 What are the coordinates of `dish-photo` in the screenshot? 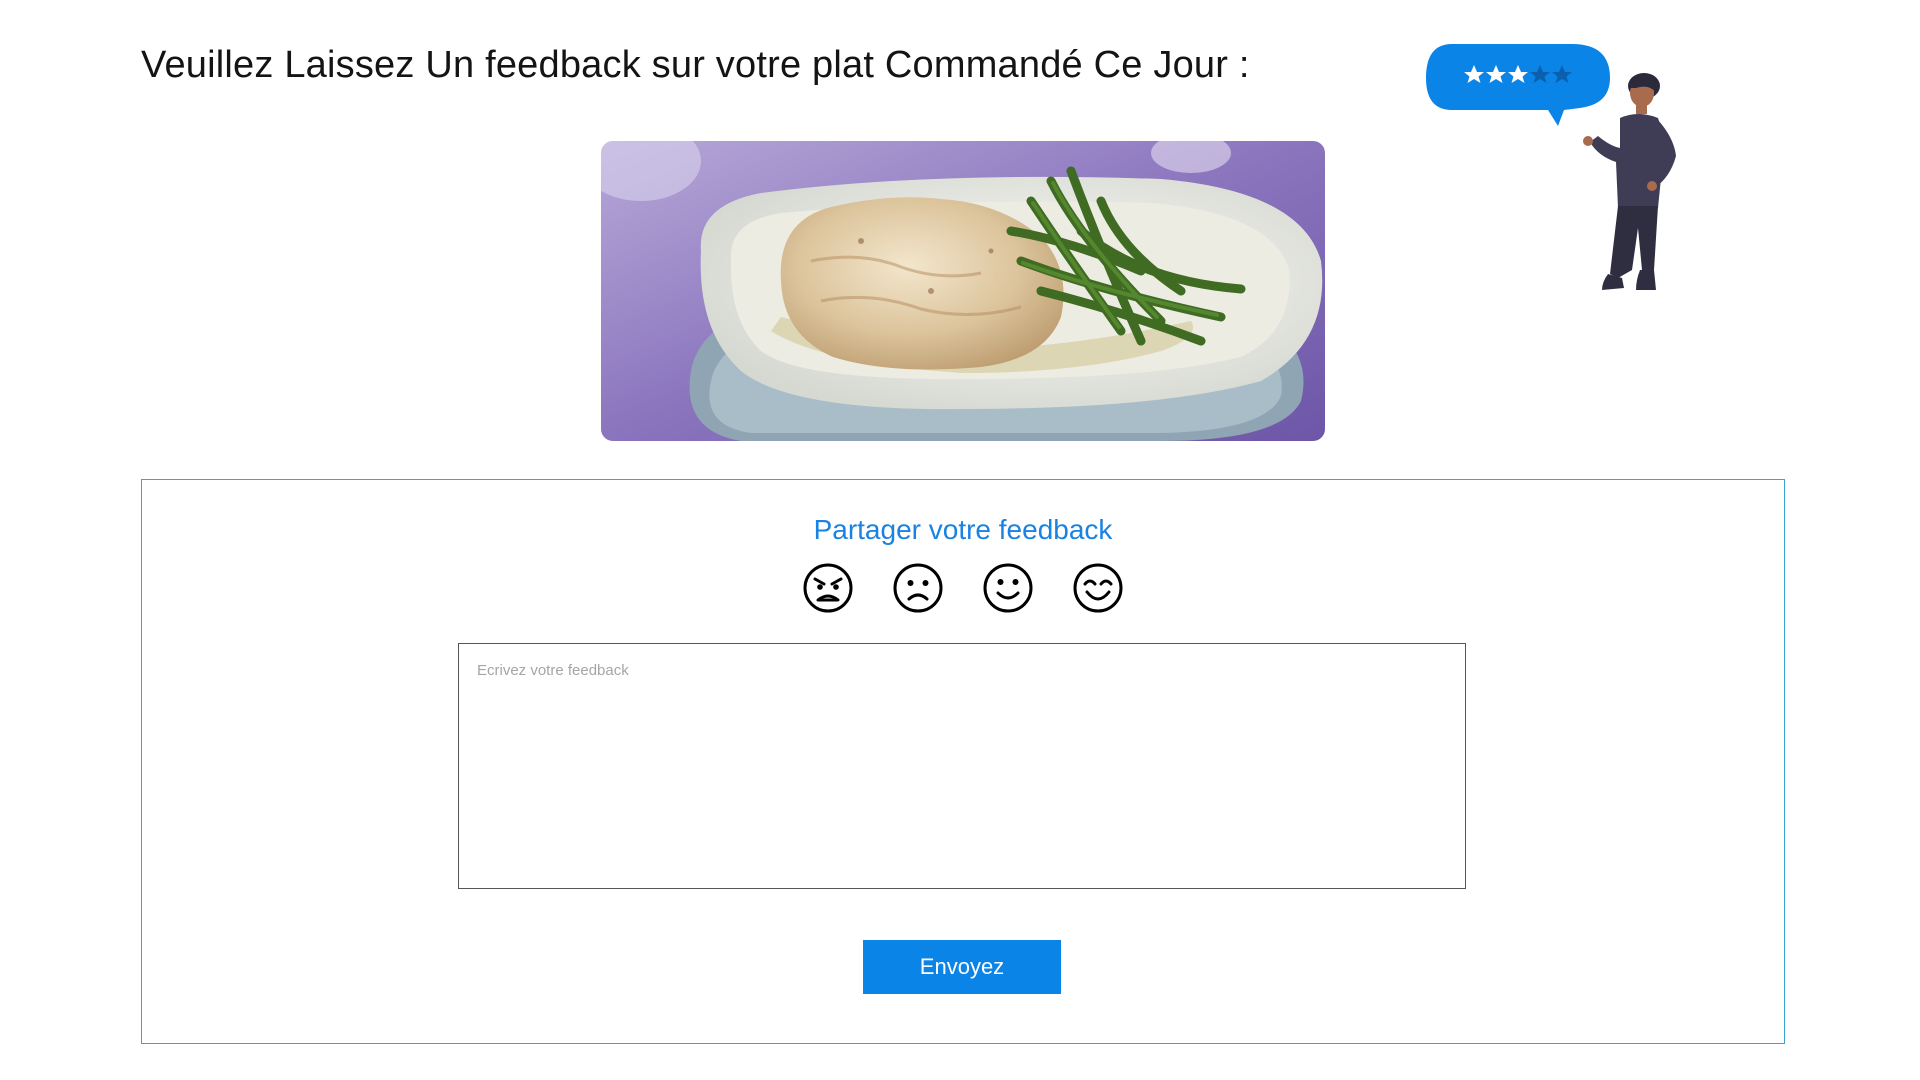 It's located at (963, 291).